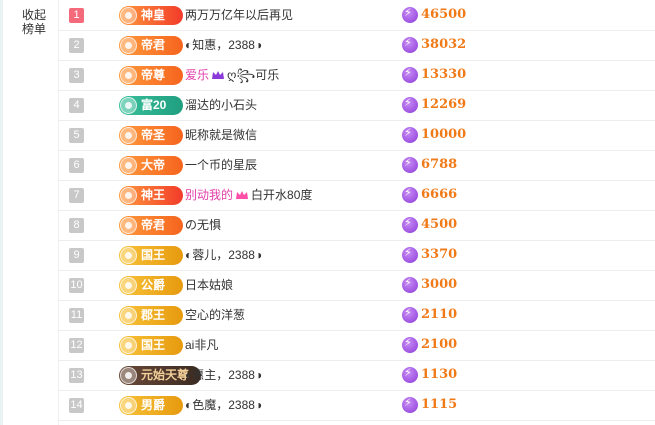 This screenshot has width=655, height=425. What do you see at coordinates (221, 135) in the screenshot?
I see `user-name: 昵称就是微信` at bounding box center [221, 135].